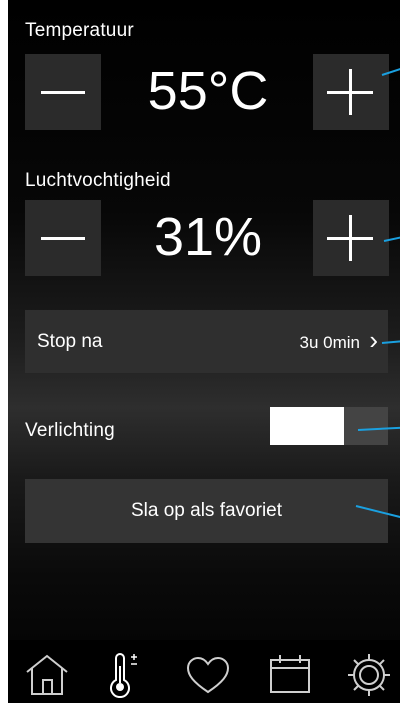 This screenshot has height=703, width=400. Describe the element at coordinates (351, 238) in the screenshot. I see `humidity-increase-button` at that location.